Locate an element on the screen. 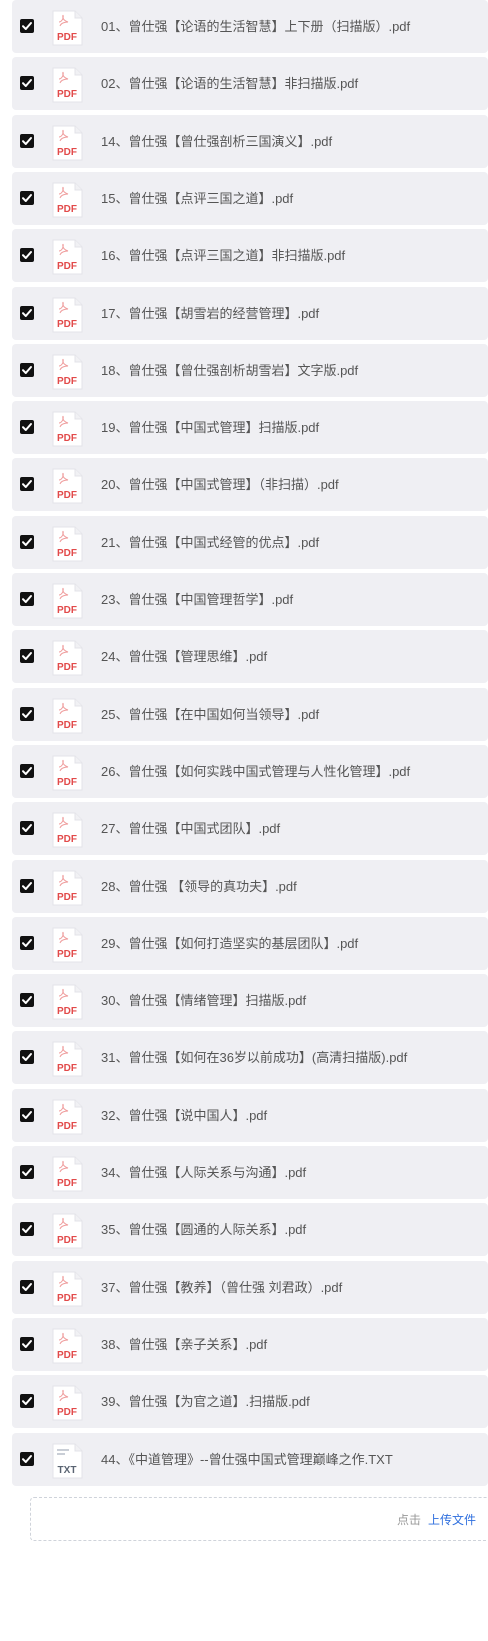  file-row: PDF 39、曾仕强【为官之道】.扫描版.pdf is located at coordinates (250, 1402).